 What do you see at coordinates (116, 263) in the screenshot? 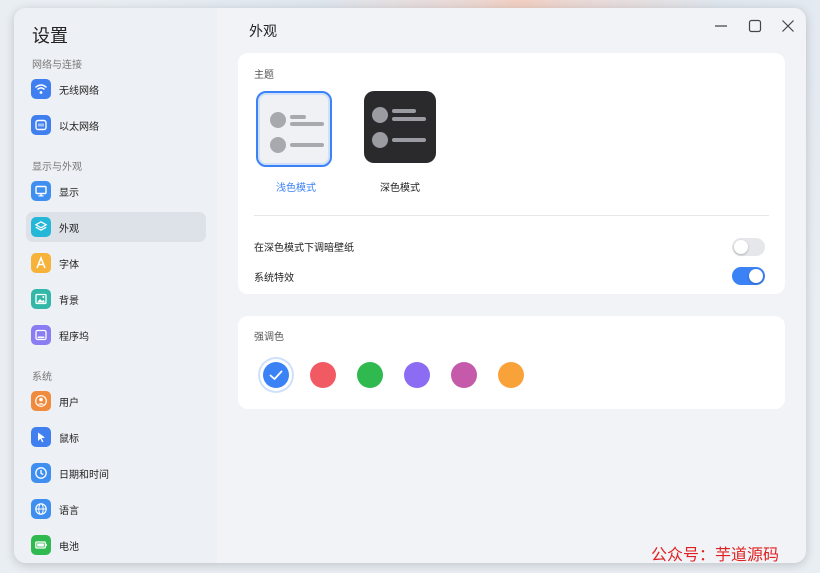
I see `sidebar-item-font: 字体` at bounding box center [116, 263].